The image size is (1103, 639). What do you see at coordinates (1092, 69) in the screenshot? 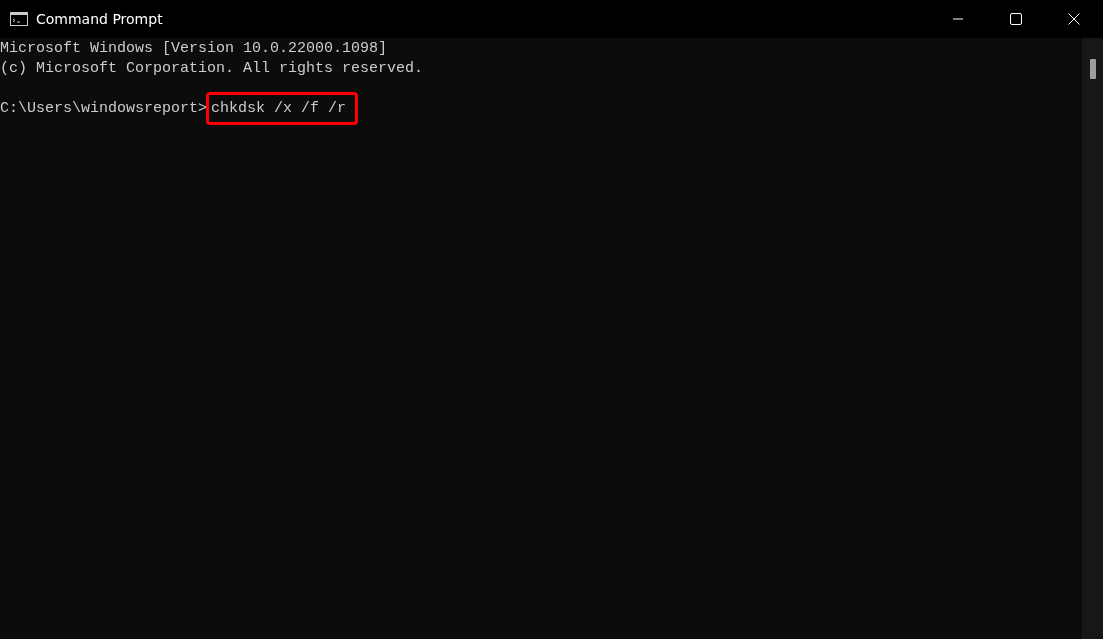
I see `scrollbar-thumb` at bounding box center [1092, 69].